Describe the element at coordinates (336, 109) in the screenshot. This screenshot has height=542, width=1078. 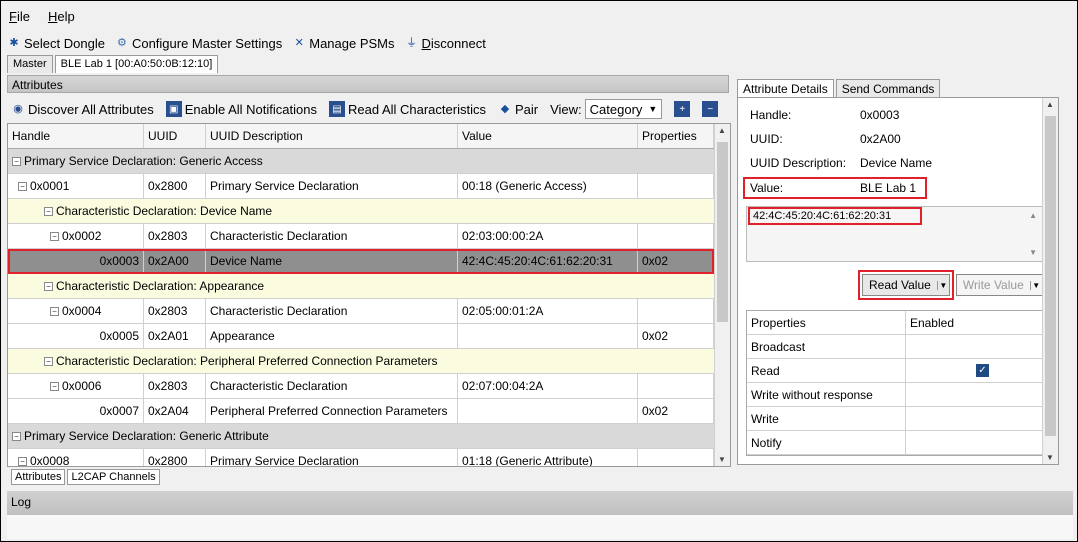
I see `book-icon: ▤` at that location.